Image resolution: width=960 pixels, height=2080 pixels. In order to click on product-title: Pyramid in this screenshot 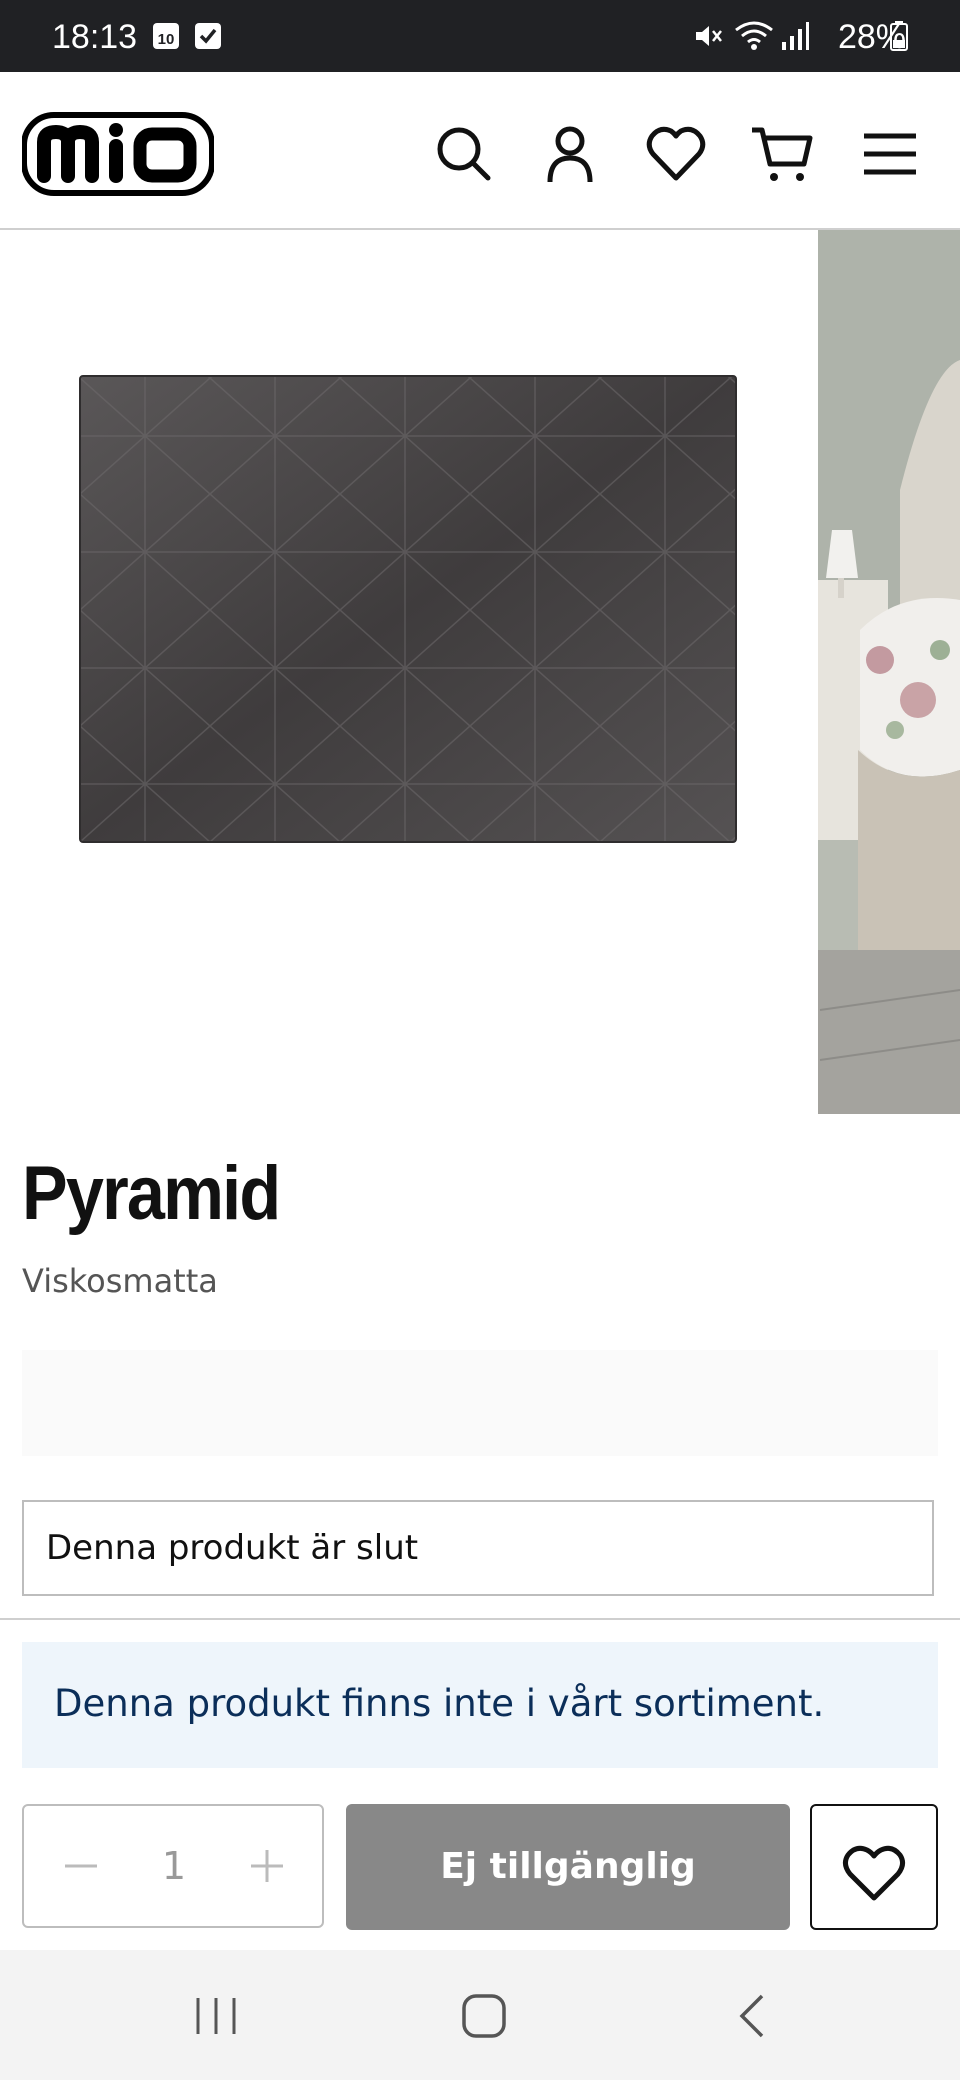, I will do `click(151, 1193)`.